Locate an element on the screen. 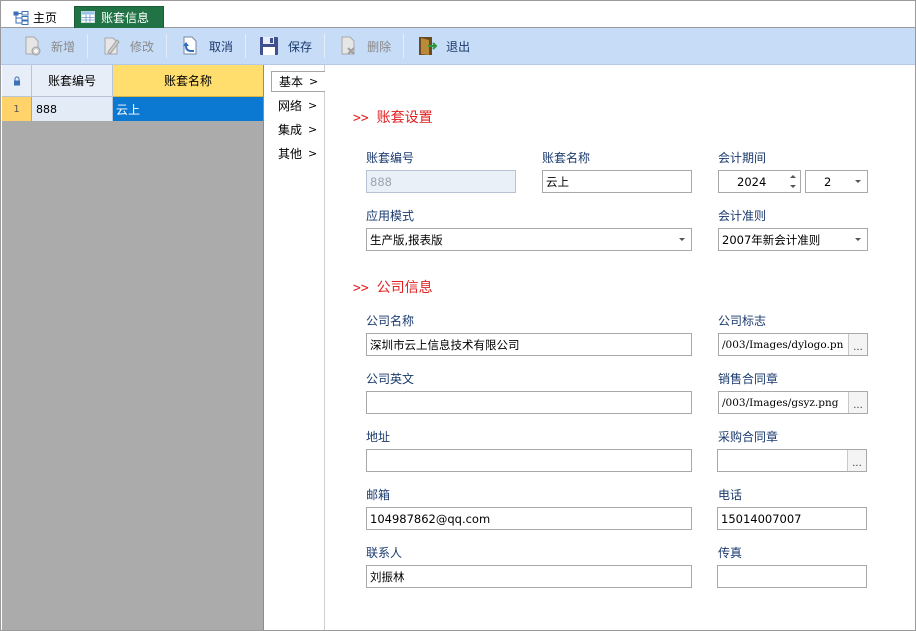  delete-button: 删除 is located at coordinates (364, 46).